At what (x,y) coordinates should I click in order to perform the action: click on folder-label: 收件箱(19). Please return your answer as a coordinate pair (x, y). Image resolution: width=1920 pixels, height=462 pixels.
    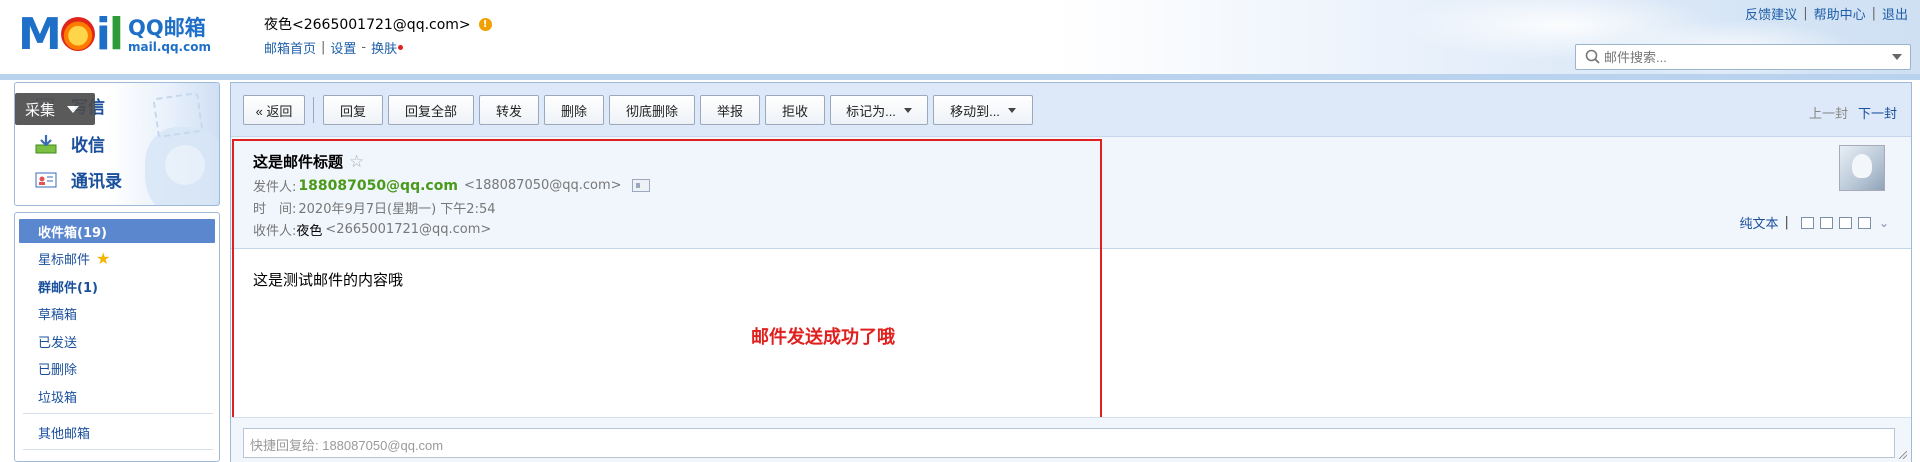
    Looking at the image, I should click on (72, 233).